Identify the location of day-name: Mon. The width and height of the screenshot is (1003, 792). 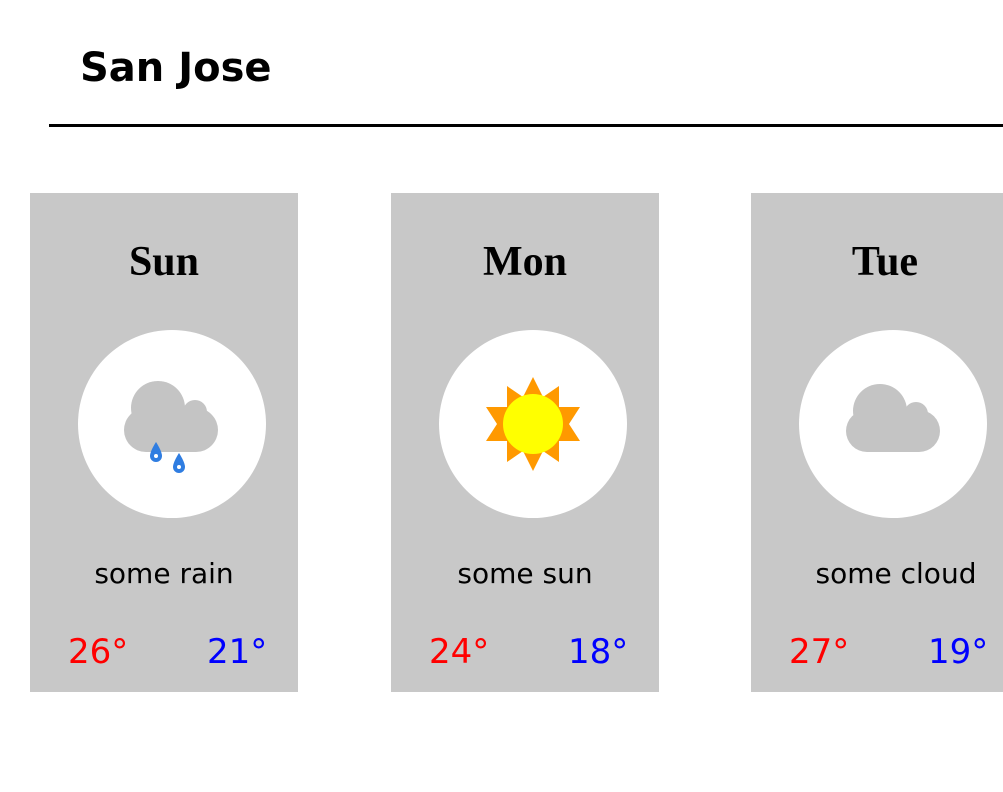
(525, 262).